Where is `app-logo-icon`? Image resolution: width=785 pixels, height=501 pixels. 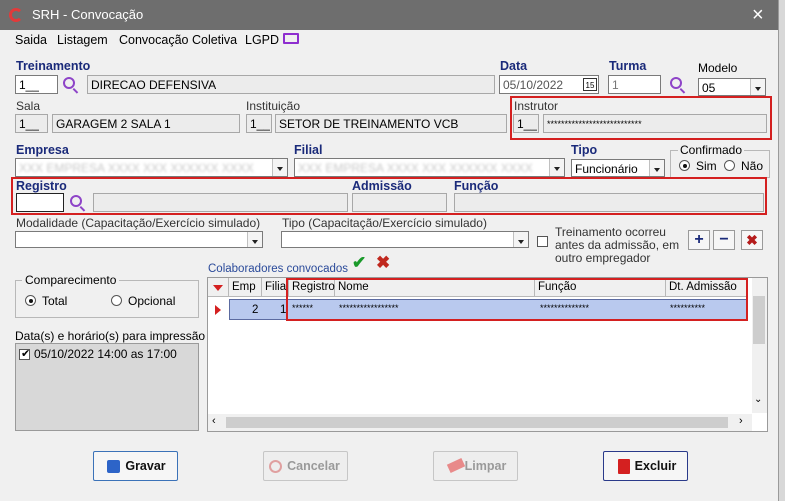
app-logo-icon is located at coordinates (16, 15).